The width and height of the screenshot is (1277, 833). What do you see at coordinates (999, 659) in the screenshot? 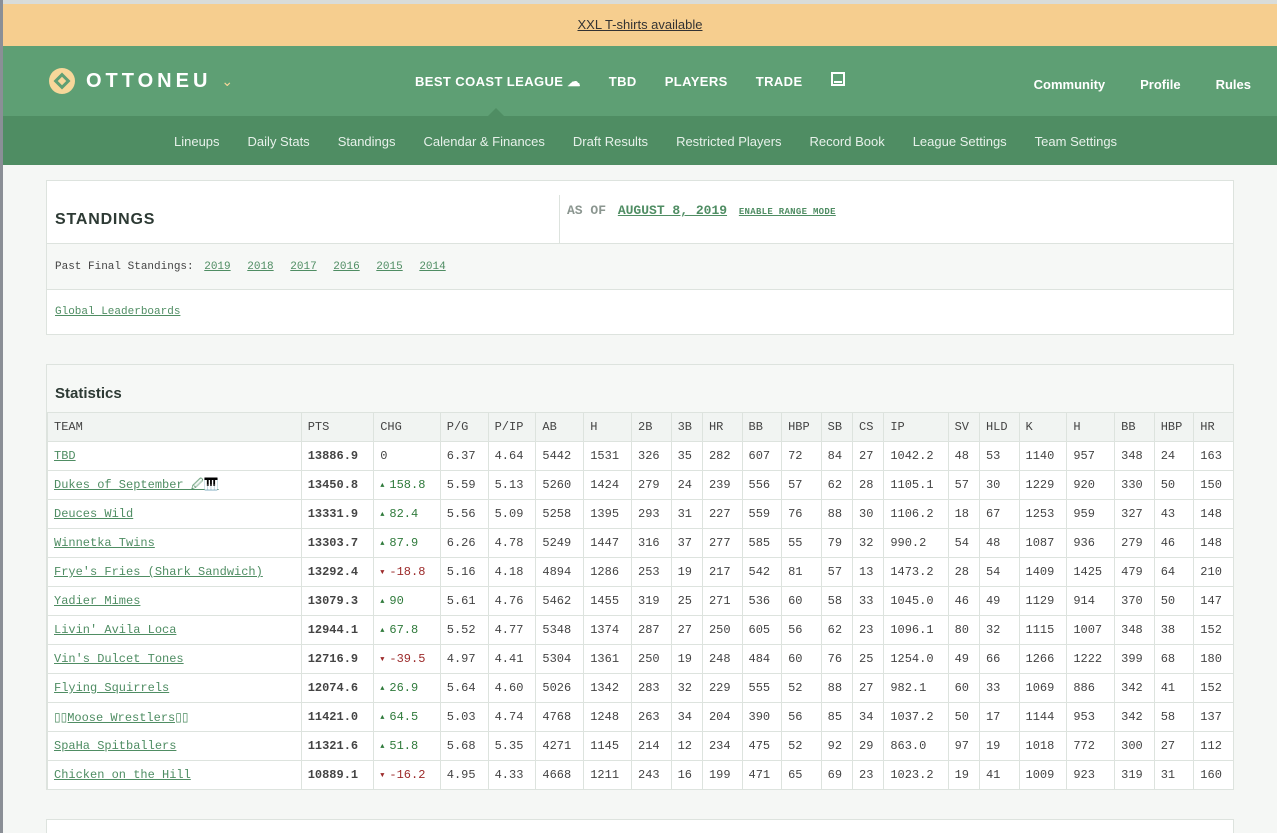
I see `stat-cell: 66` at bounding box center [999, 659].